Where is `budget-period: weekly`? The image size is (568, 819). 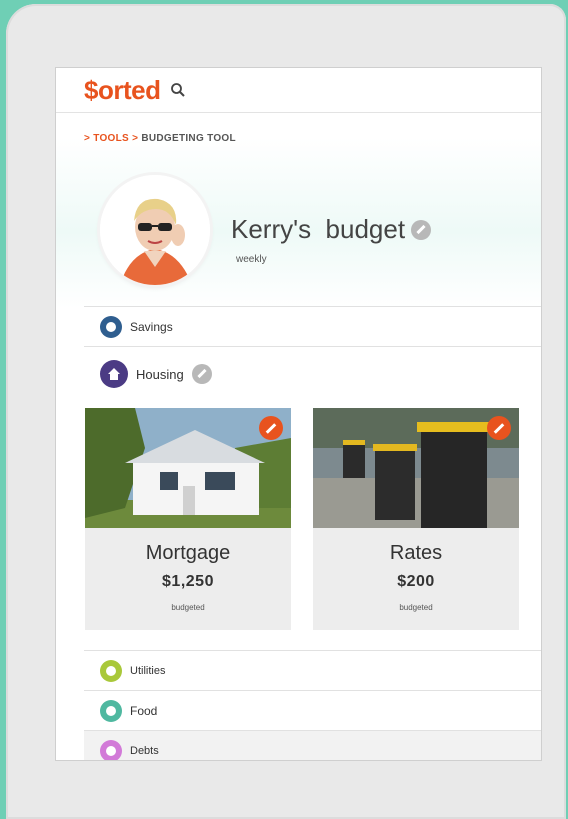 budget-period: weekly is located at coordinates (251, 259).